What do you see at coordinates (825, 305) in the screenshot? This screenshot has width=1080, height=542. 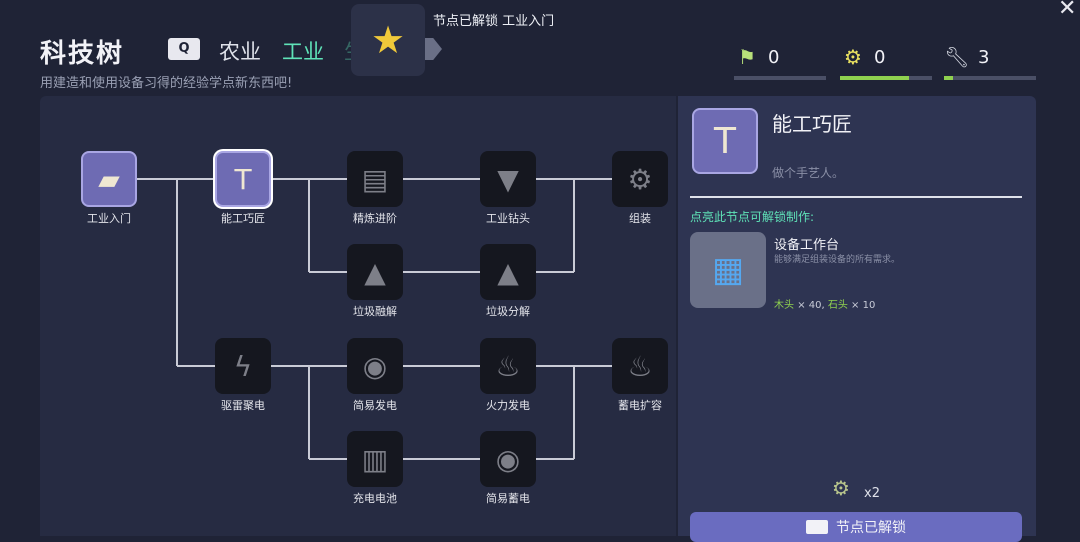 I see `recipe-cost: 木头 × 40, 石头 × 10` at bounding box center [825, 305].